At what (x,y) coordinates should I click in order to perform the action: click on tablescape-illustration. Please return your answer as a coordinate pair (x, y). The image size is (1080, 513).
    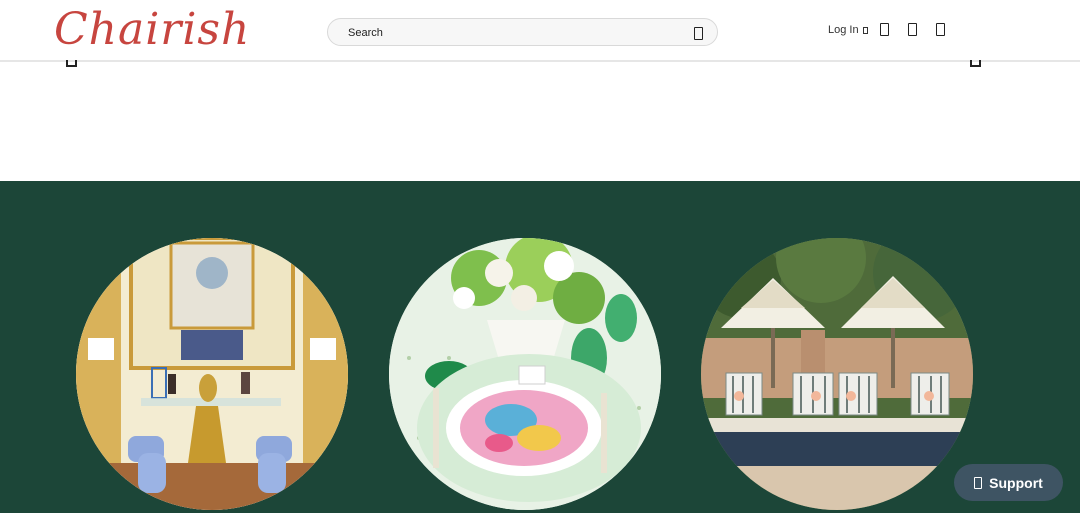
    Looking at the image, I should click on (525, 374).